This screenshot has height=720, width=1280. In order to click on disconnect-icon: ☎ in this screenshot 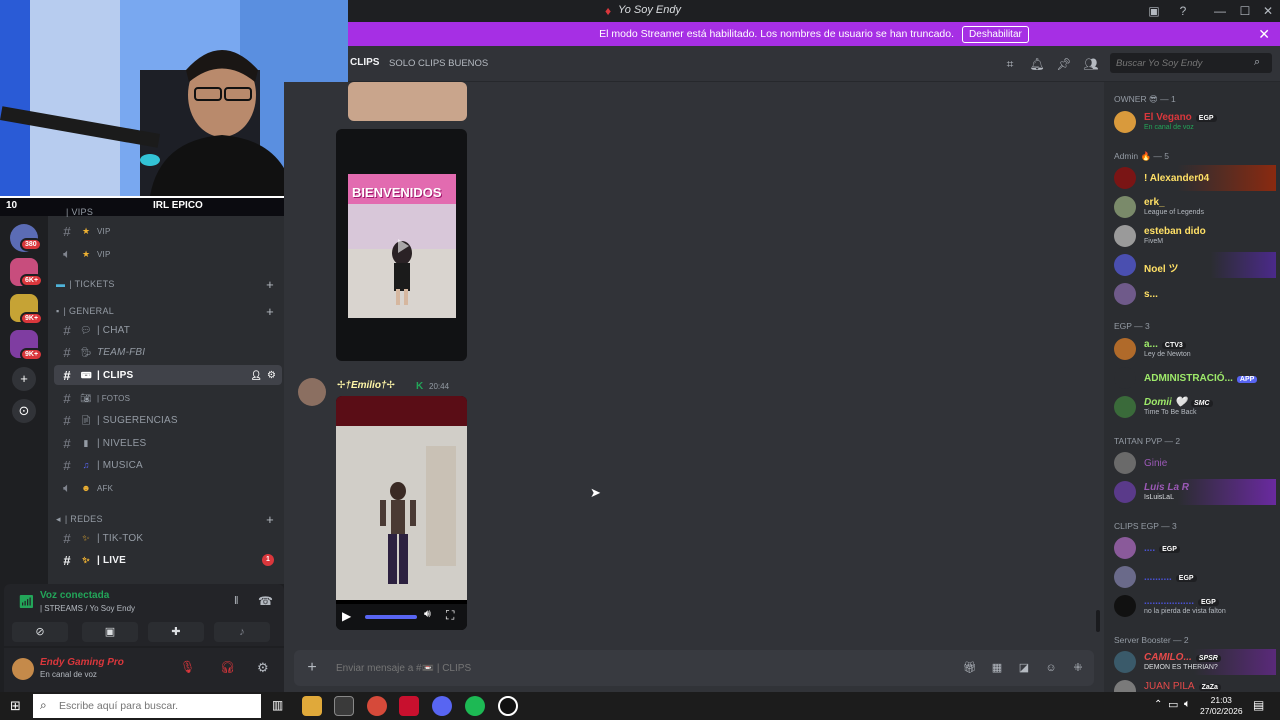, I will do `click(265, 601)`.